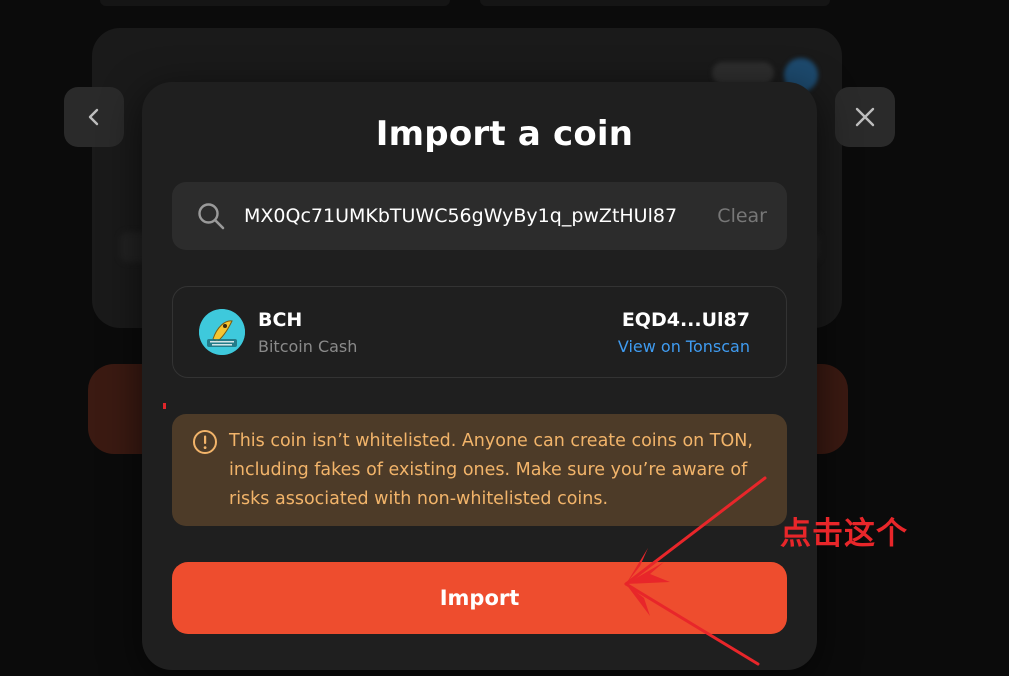  I want to click on alert-circle-icon, so click(205, 442).